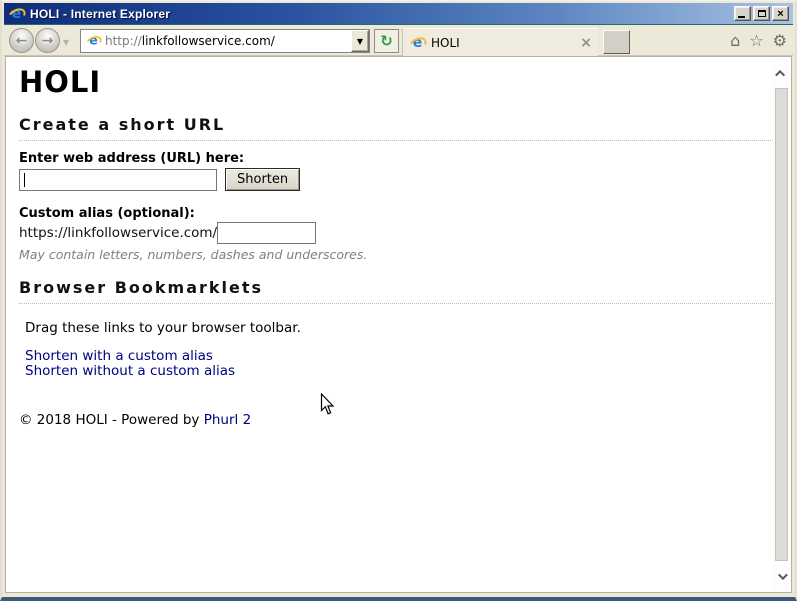 The height and width of the screenshot is (601, 797). What do you see at coordinates (500, 42) in the screenshot?
I see `tab-holi: e HOLI ×` at bounding box center [500, 42].